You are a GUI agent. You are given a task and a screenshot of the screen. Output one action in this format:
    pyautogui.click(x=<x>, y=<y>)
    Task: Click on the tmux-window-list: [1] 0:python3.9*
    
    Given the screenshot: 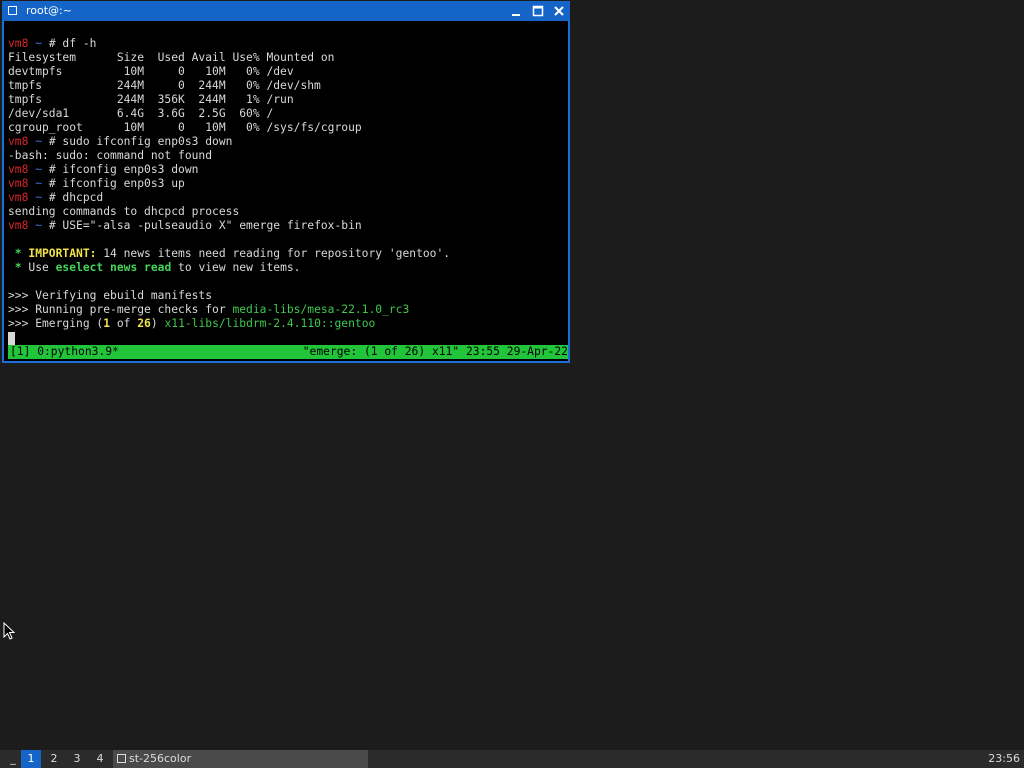 What is the action you would take?
    pyautogui.click(x=64, y=351)
    